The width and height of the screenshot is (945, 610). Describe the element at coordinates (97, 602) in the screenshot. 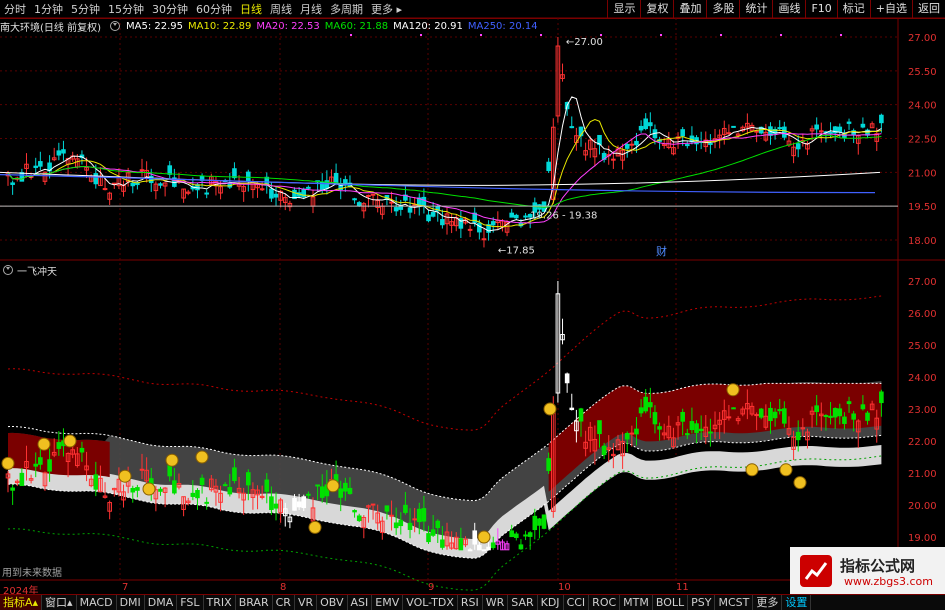

I see `indicator-tab: MACD` at that location.